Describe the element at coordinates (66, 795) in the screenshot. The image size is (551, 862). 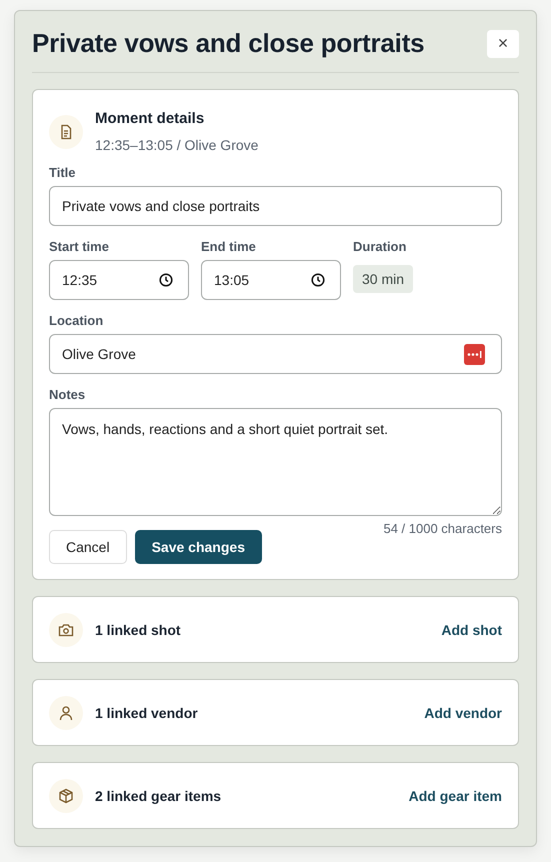
I see `box-icon` at that location.